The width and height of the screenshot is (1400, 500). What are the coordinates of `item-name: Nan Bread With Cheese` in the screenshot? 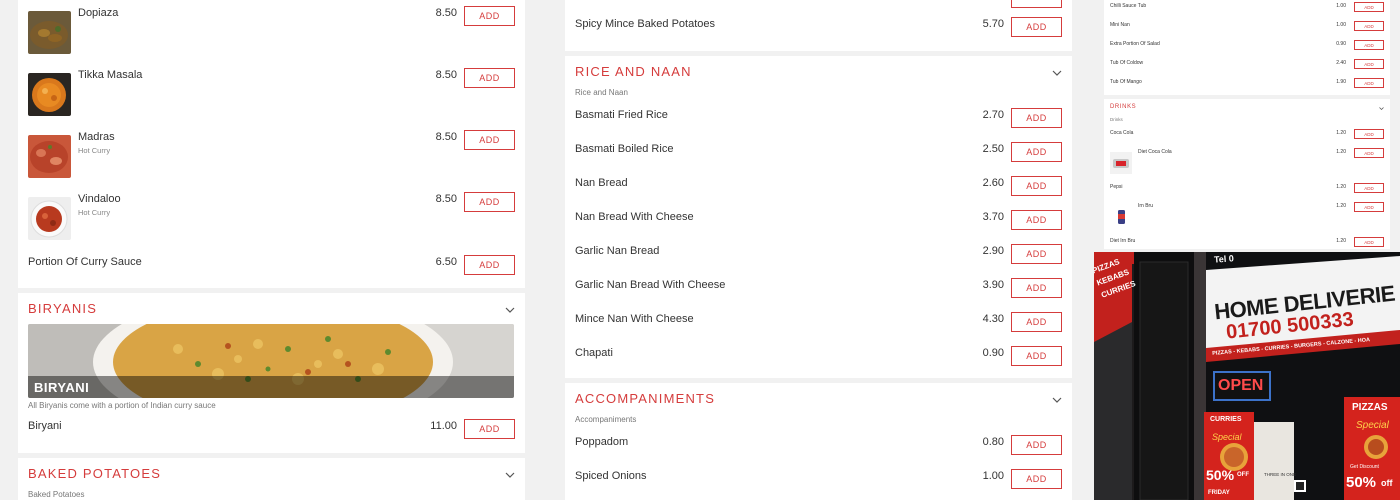 It's located at (634, 217).